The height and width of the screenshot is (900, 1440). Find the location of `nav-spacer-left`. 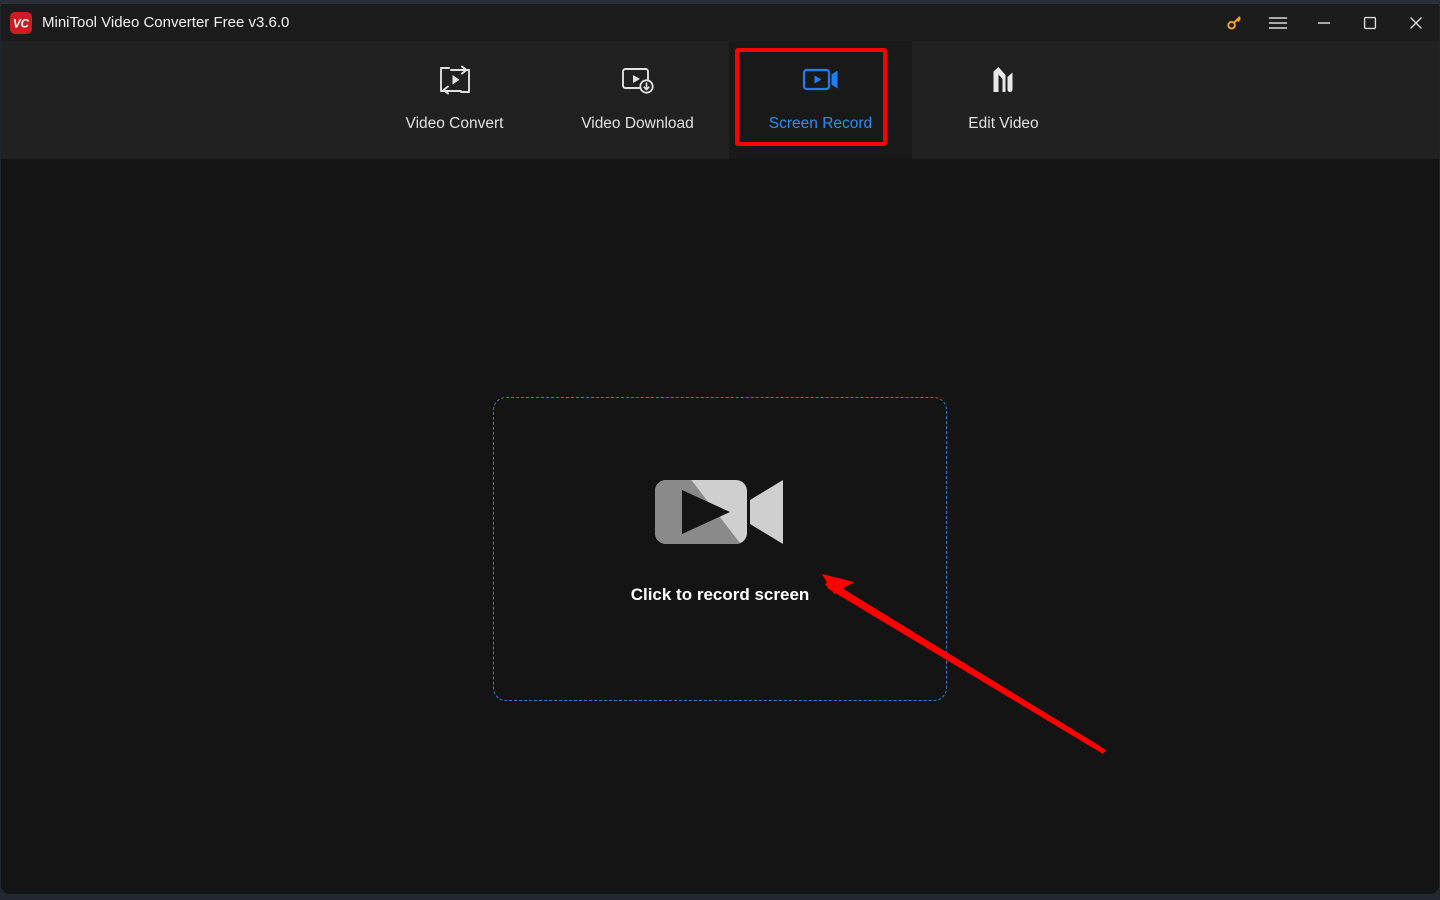

nav-spacer-left is located at coordinates (182, 100).